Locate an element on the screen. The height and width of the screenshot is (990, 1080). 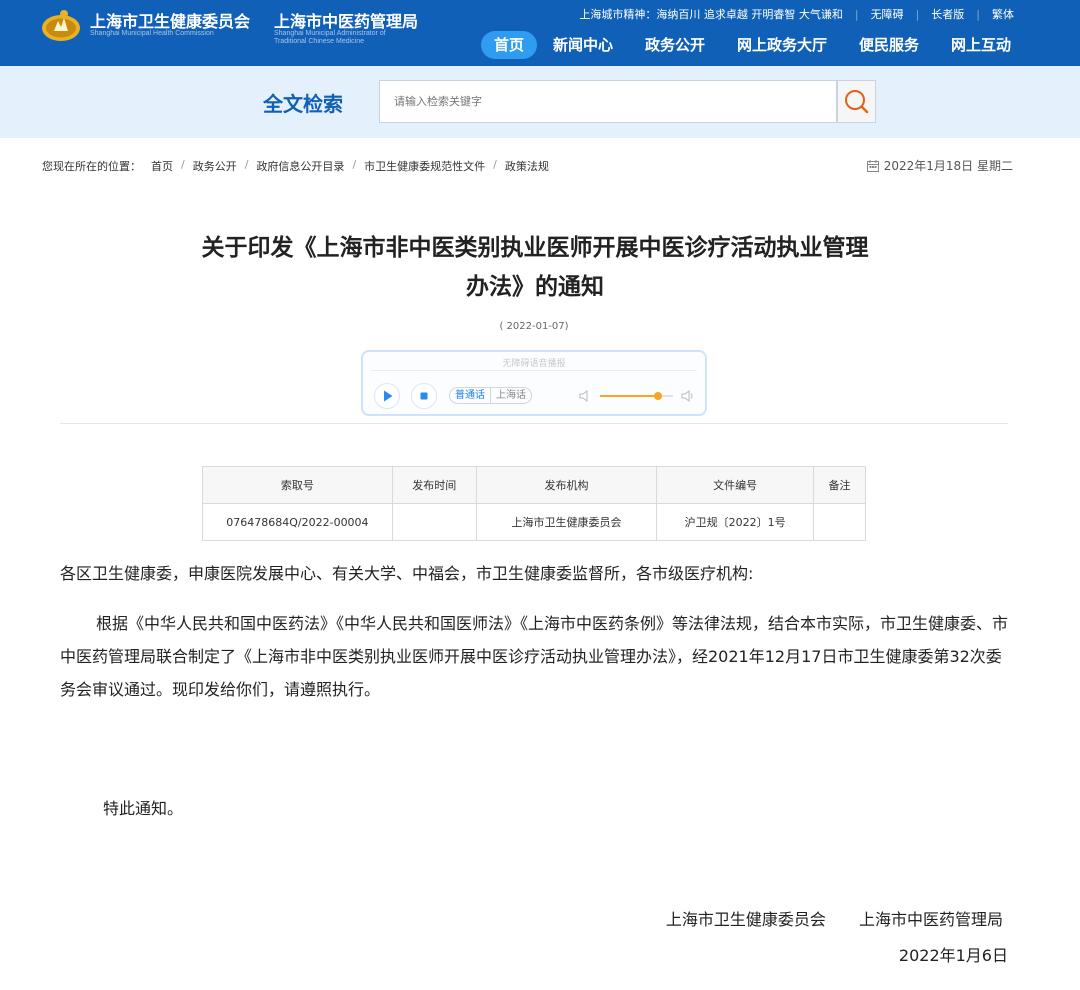
org-name-tcm-bureau-en-2: Traditional Chinese Medicine is located at coordinates (319, 41).